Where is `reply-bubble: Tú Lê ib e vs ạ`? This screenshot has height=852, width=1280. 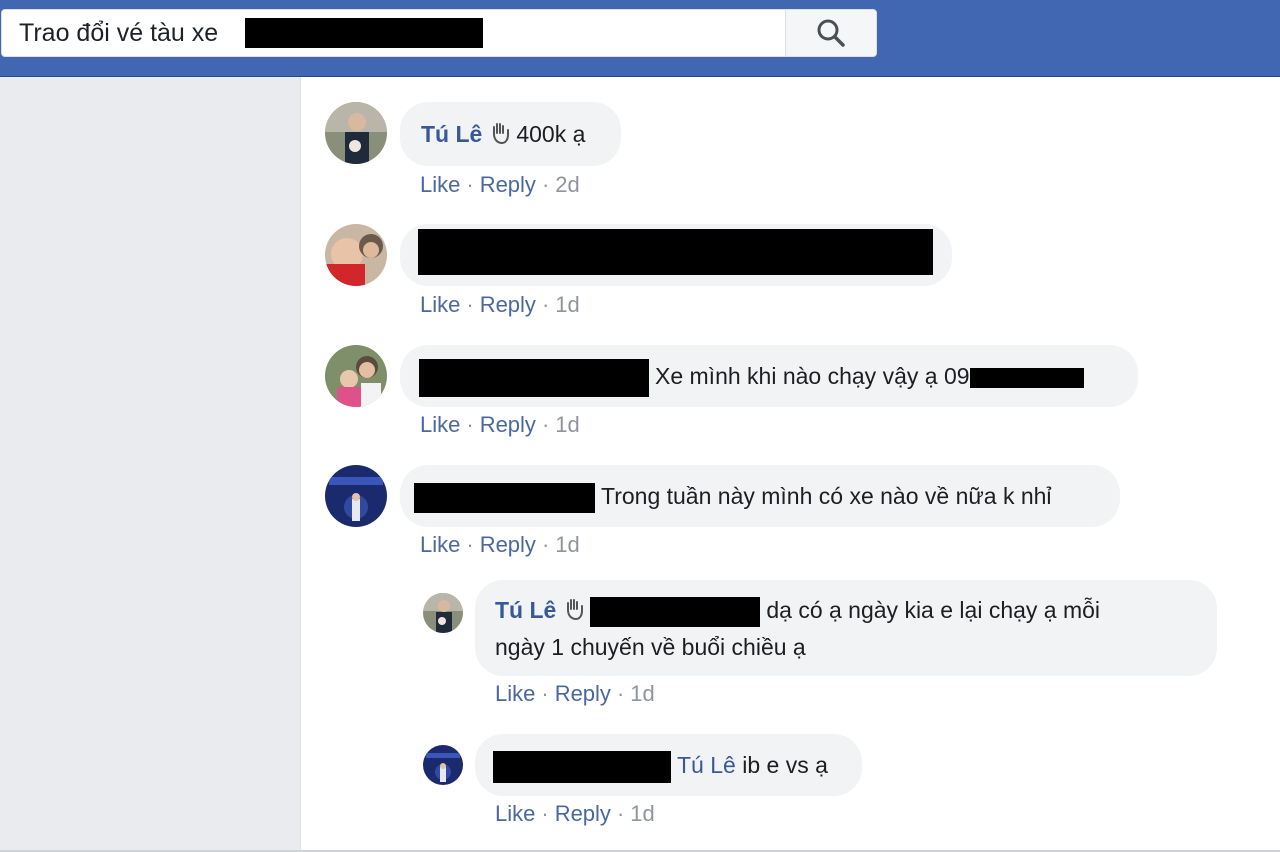
reply-bubble: Tú Lê ib e vs ạ is located at coordinates (668, 765).